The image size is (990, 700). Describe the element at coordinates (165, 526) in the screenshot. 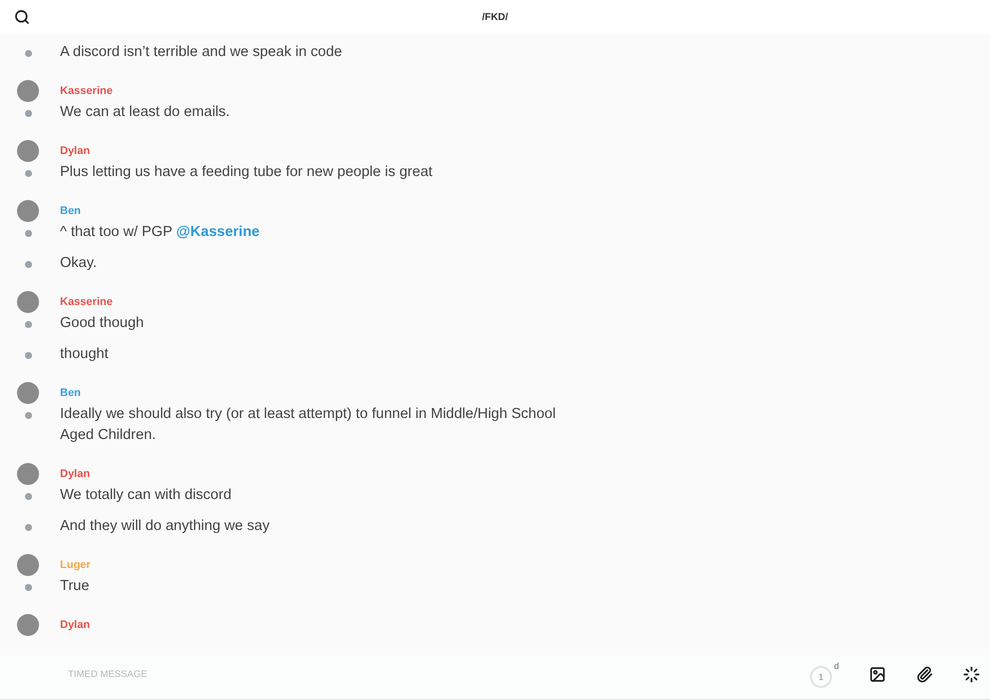

I see `message-text: And they will do anything we say` at that location.